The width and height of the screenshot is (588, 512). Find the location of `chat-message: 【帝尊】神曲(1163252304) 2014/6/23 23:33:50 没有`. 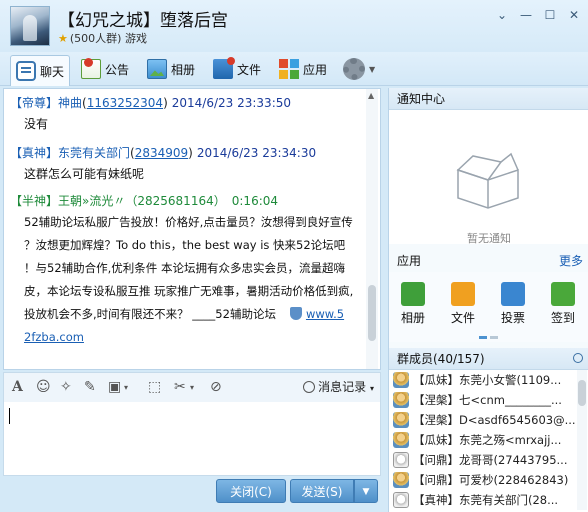

chat-message: 【帝尊】神曲(1163252304) 2014/6/23 23:33:50 没有 is located at coordinates (189, 114).